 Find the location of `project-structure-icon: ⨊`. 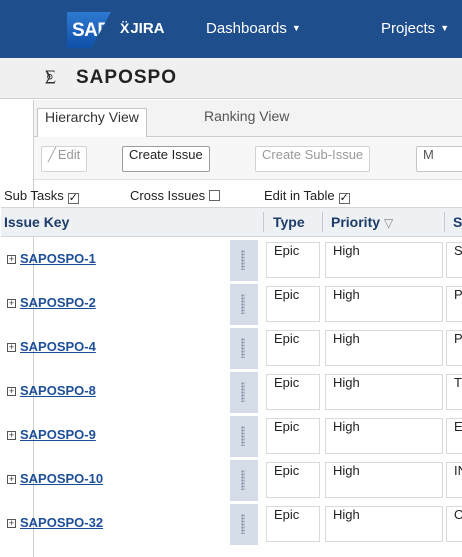

project-structure-icon: ⨊ is located at coordinates (50, 76).